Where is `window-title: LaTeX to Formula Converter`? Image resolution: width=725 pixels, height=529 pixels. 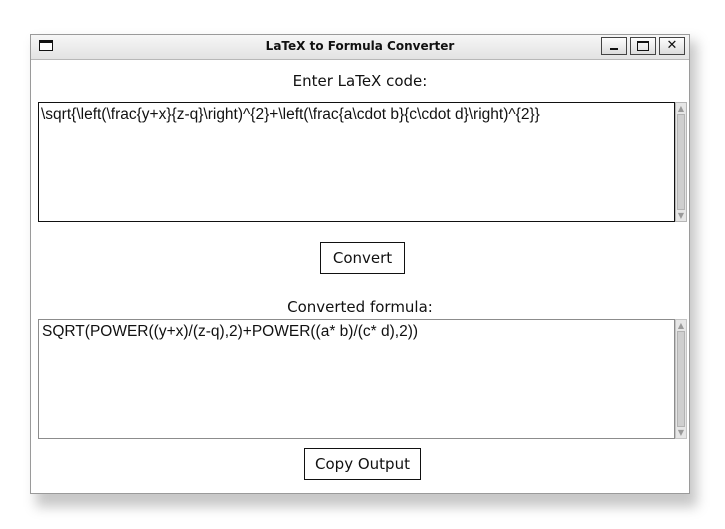
window-title: LaTeX to Formula Converter is located at coordinates (360, 46).